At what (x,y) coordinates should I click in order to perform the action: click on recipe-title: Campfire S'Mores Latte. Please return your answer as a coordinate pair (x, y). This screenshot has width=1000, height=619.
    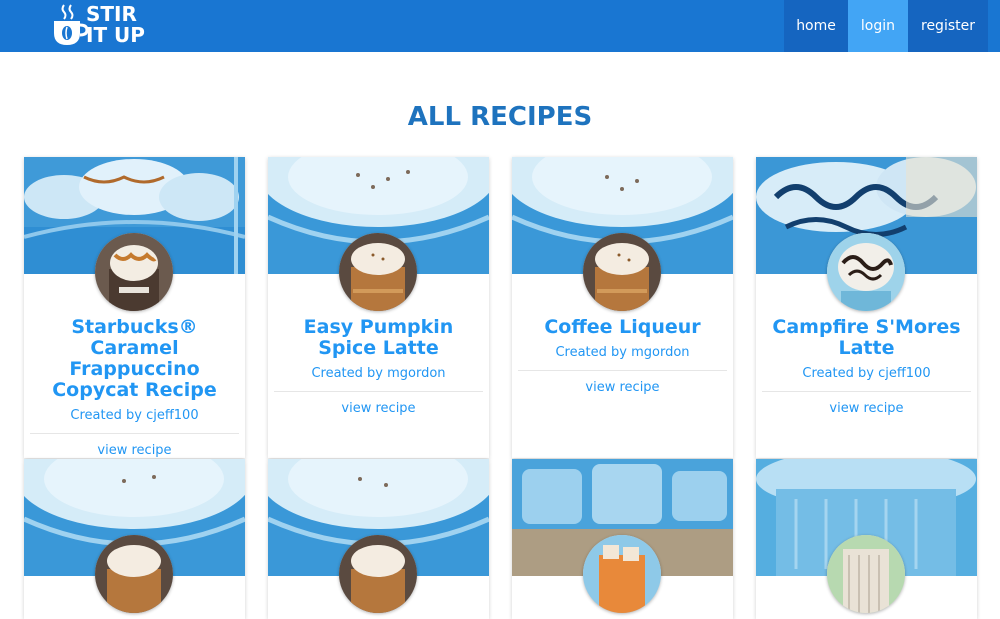
    Looking at the image, I should click on (866, 338).